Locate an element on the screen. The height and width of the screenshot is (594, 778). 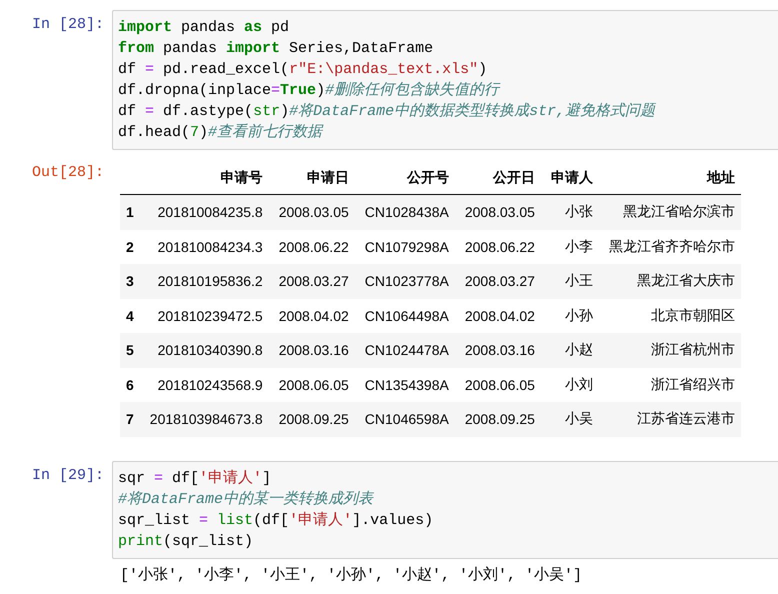
table-cell: 江苏省连云港市 is located at coordinates (670, 419).